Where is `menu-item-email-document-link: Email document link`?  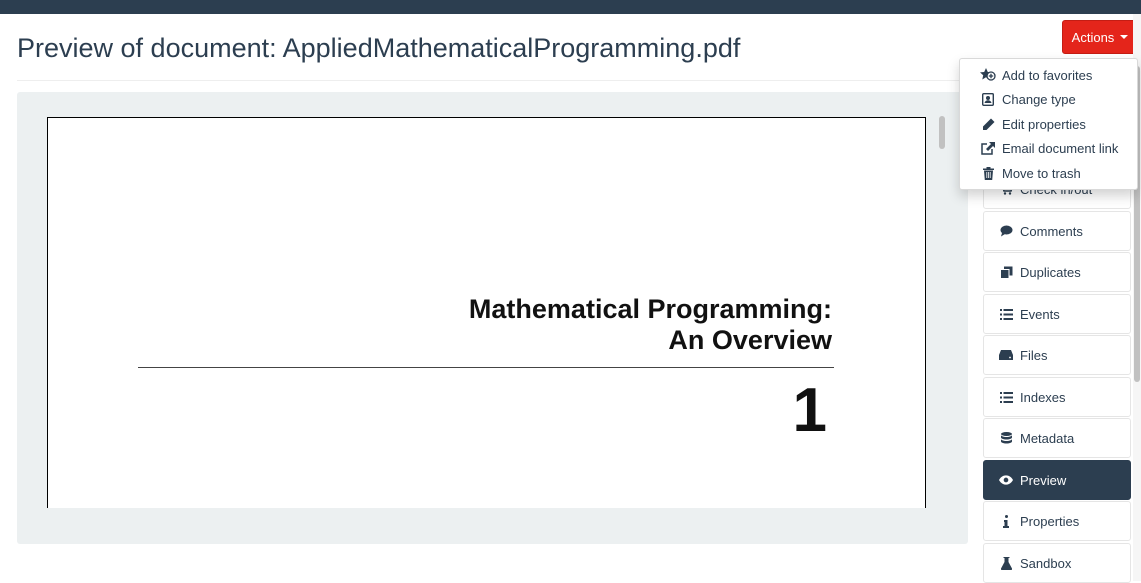
menu-item-email-document-link: Email document link is located at coordinates (1048, 149).